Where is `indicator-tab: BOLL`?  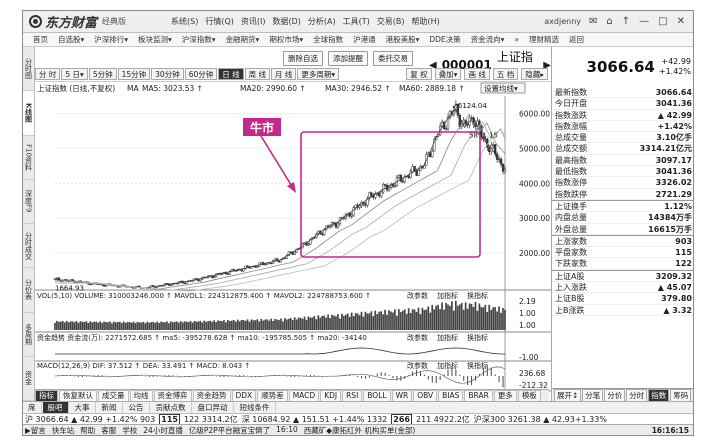
indicator-tab: BOLL is located at coordinates (377, 395).